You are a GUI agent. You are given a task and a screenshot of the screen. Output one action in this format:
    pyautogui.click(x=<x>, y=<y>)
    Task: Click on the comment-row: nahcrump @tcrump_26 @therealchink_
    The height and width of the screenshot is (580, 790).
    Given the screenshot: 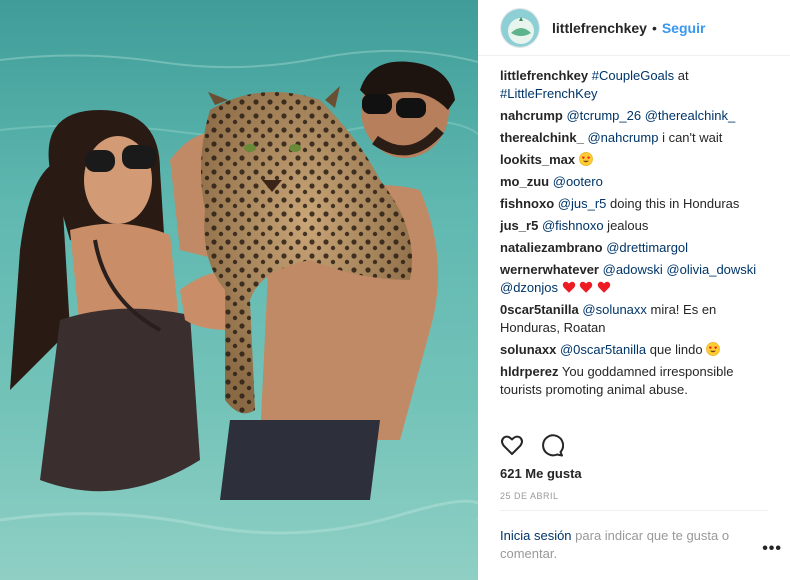 What is the action you would take?
    pyautogui.click(x=639, y=116)
    